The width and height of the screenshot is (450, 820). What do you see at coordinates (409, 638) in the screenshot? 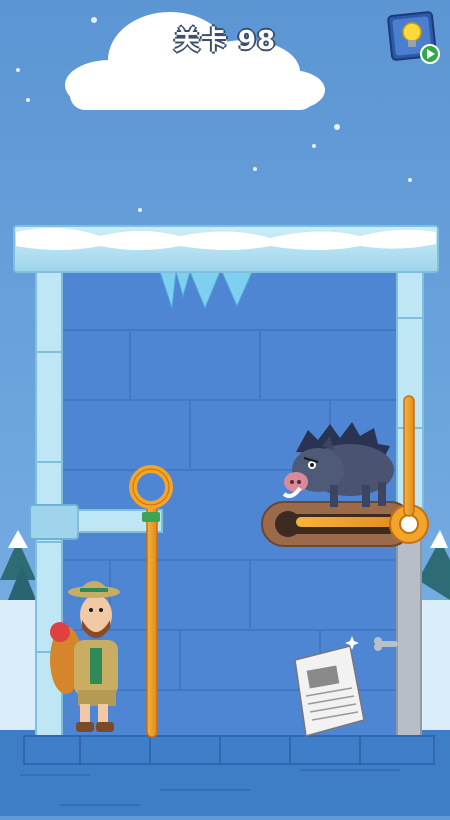
I see `right-stone-pillar` at bounding box center [409, 638].